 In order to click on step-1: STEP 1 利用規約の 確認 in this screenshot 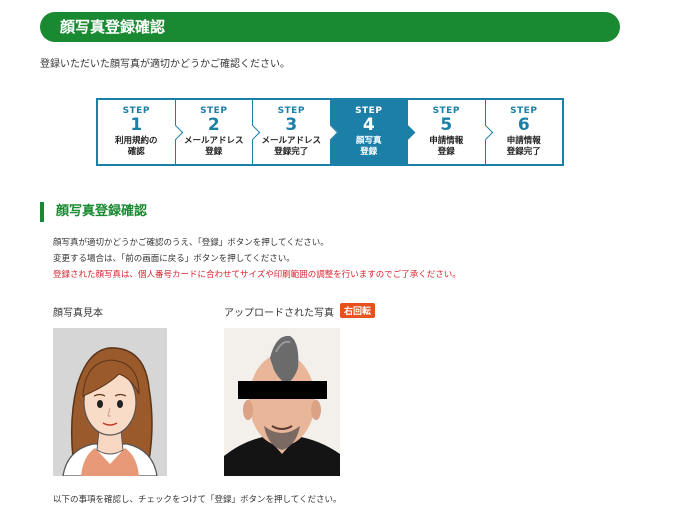, I will do `click(140, 132)`.